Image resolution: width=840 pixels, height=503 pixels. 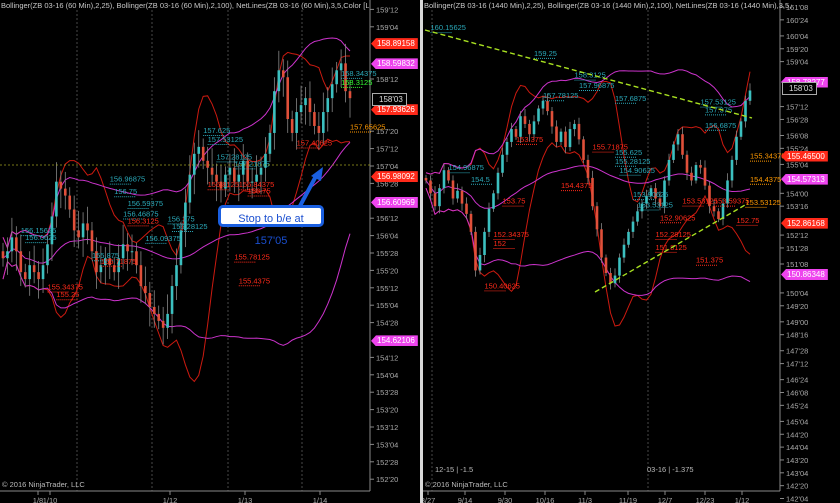 I want to click on price-level-label: 160.15625, so click(x=448, y=27).